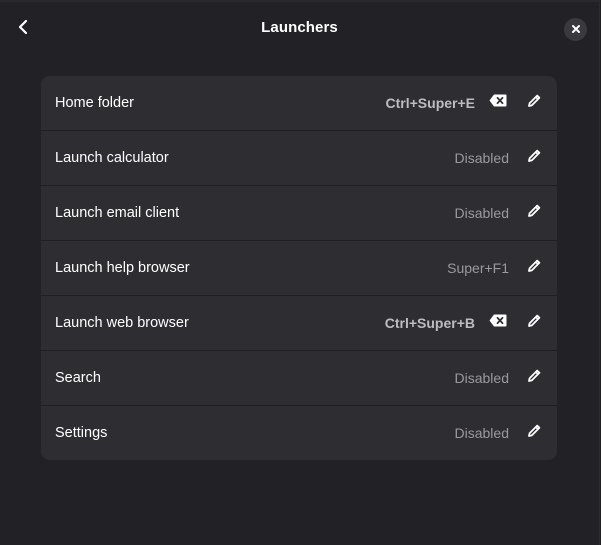 The image size is (601, 545). What do you see at coordinates (299, 103) in the screenshot?
I see `shortcut-row-home-folder: Home folder Ctrl+Super+E` at bounding box center [299, 103].